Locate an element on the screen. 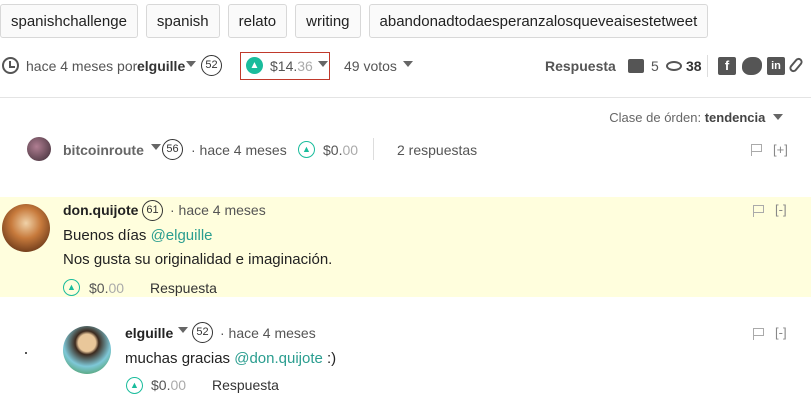 This screenshot has height=411, width=811. tag-spanishchallenge: spanishchallenge is located at coordinates (69, 21).